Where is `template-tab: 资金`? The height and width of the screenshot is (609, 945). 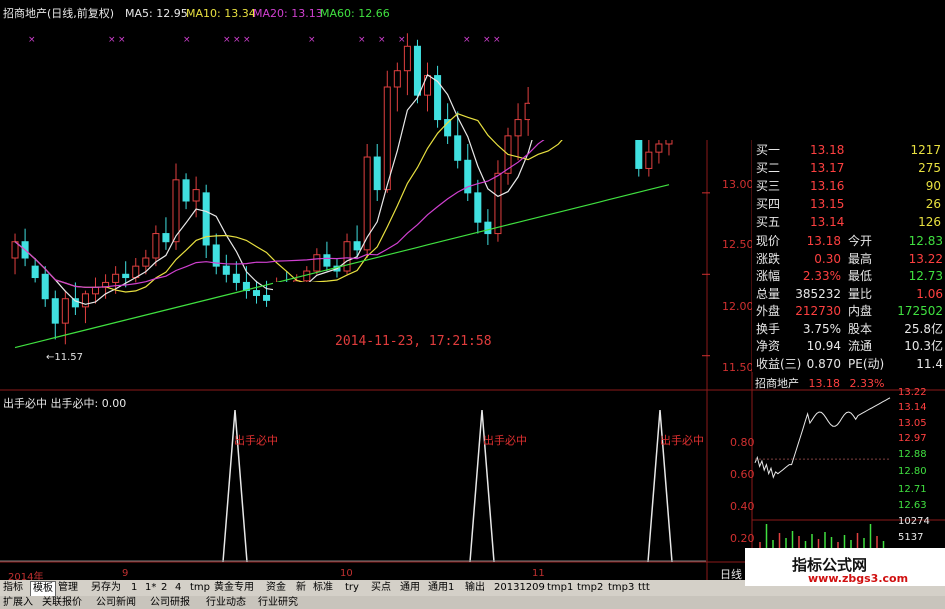 template-tab: 资金 is located at coordinates (276, 588).